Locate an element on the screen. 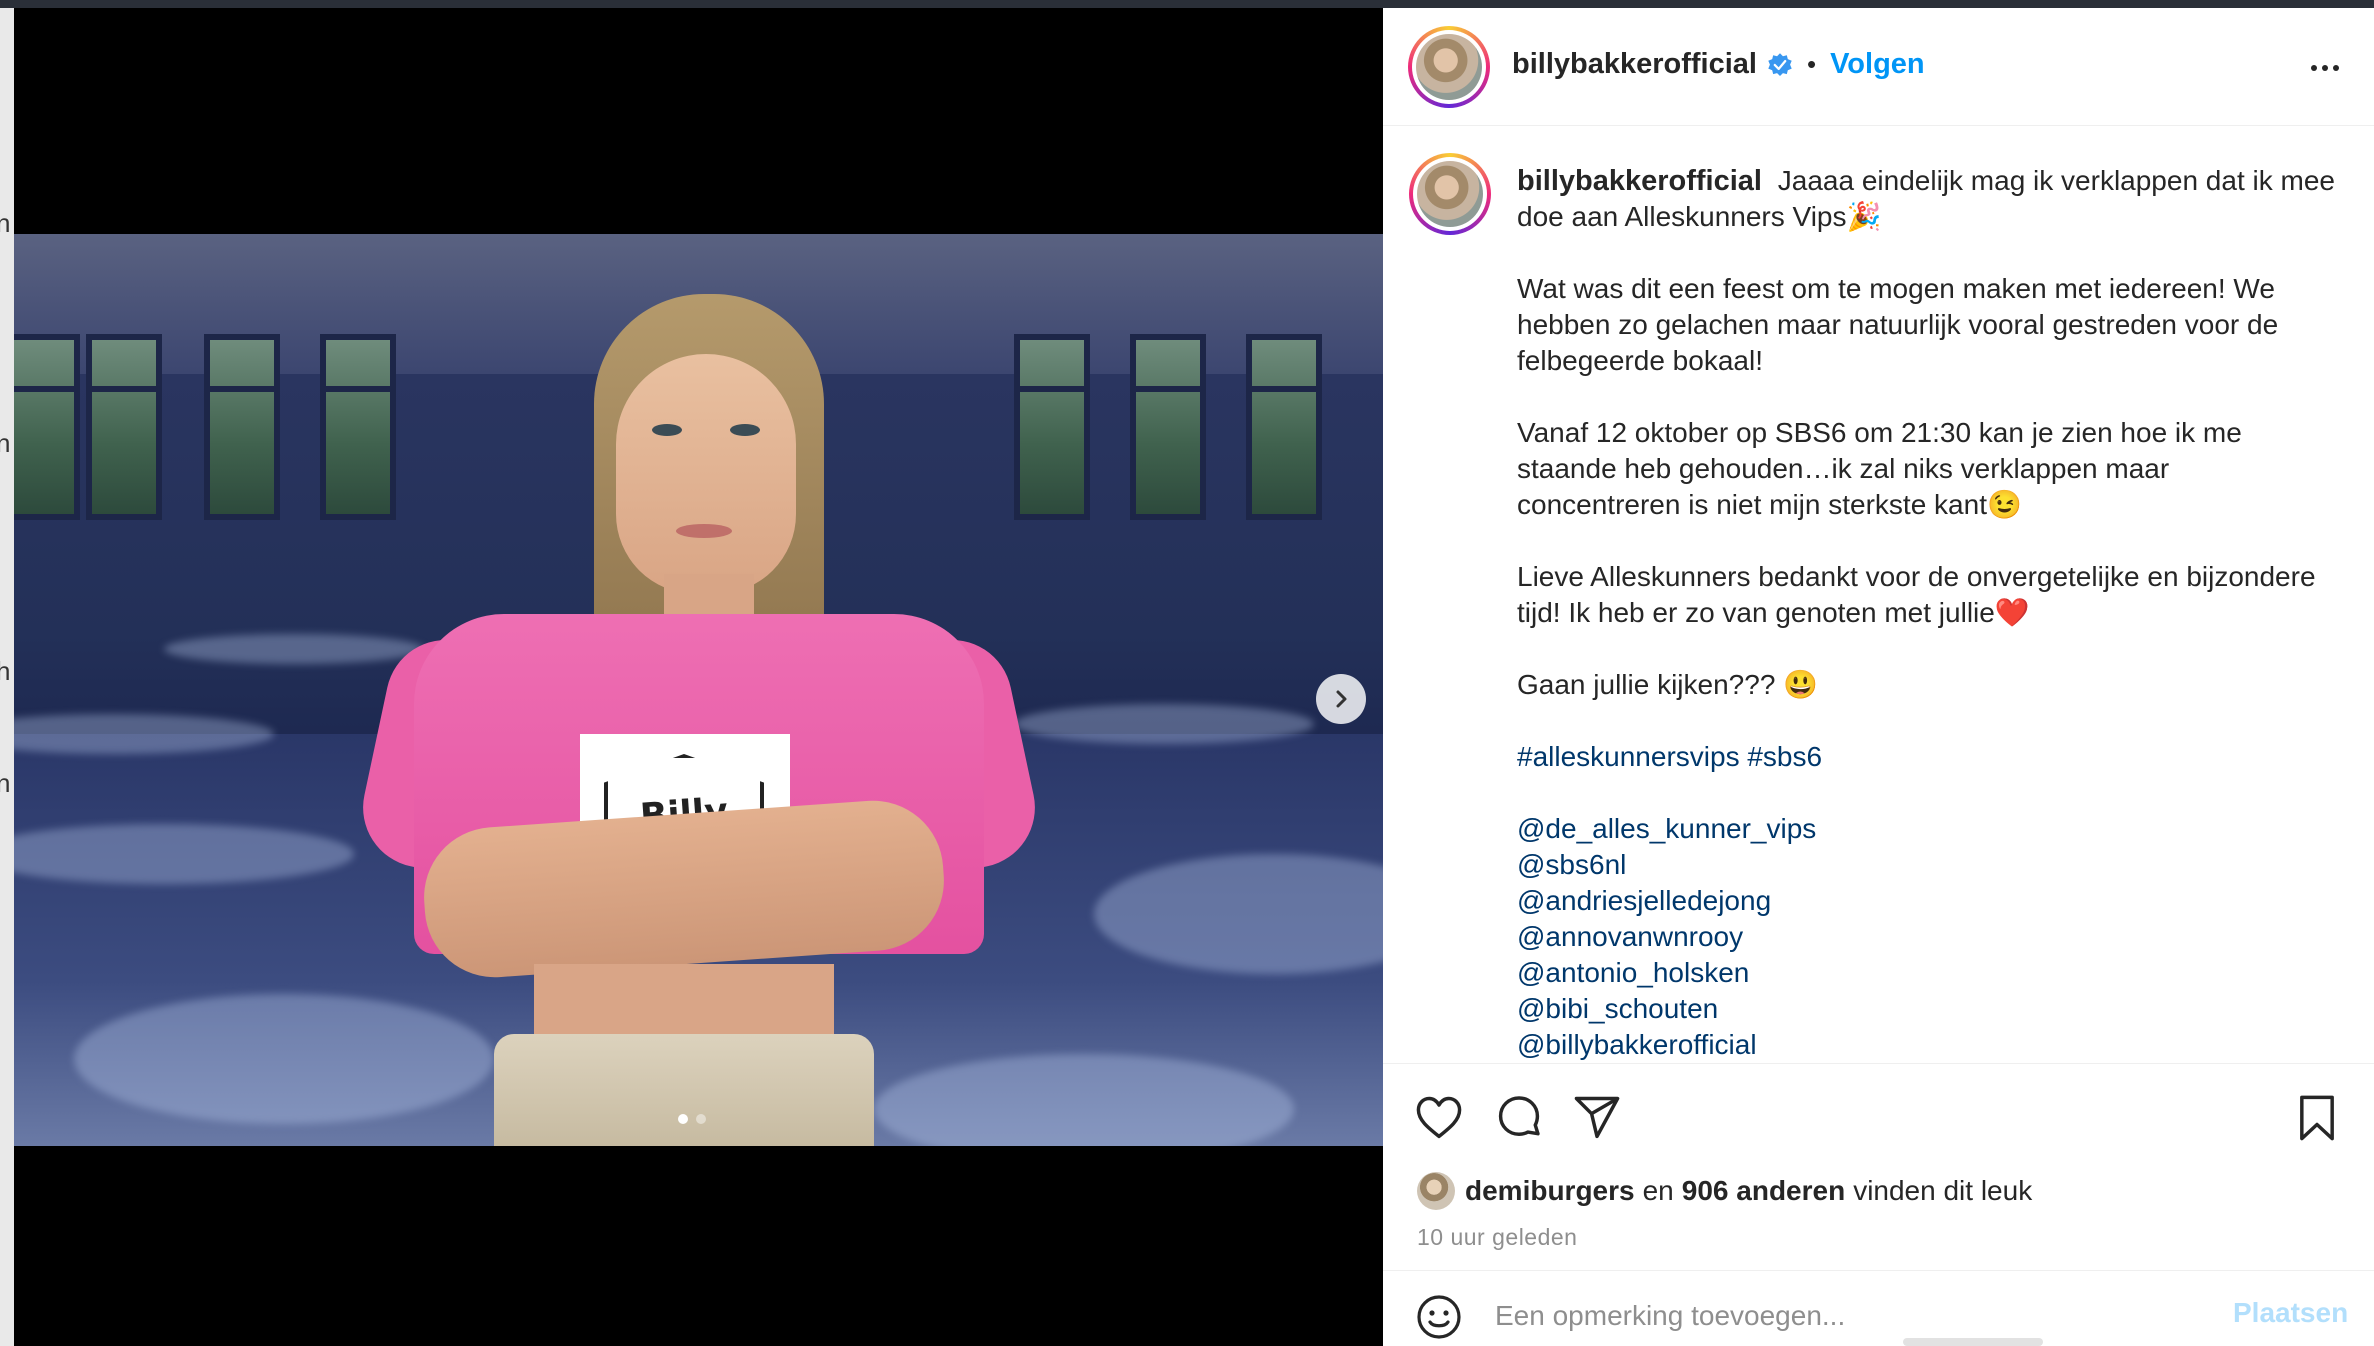  caption-avatar is located at coordinates (1450, 194).